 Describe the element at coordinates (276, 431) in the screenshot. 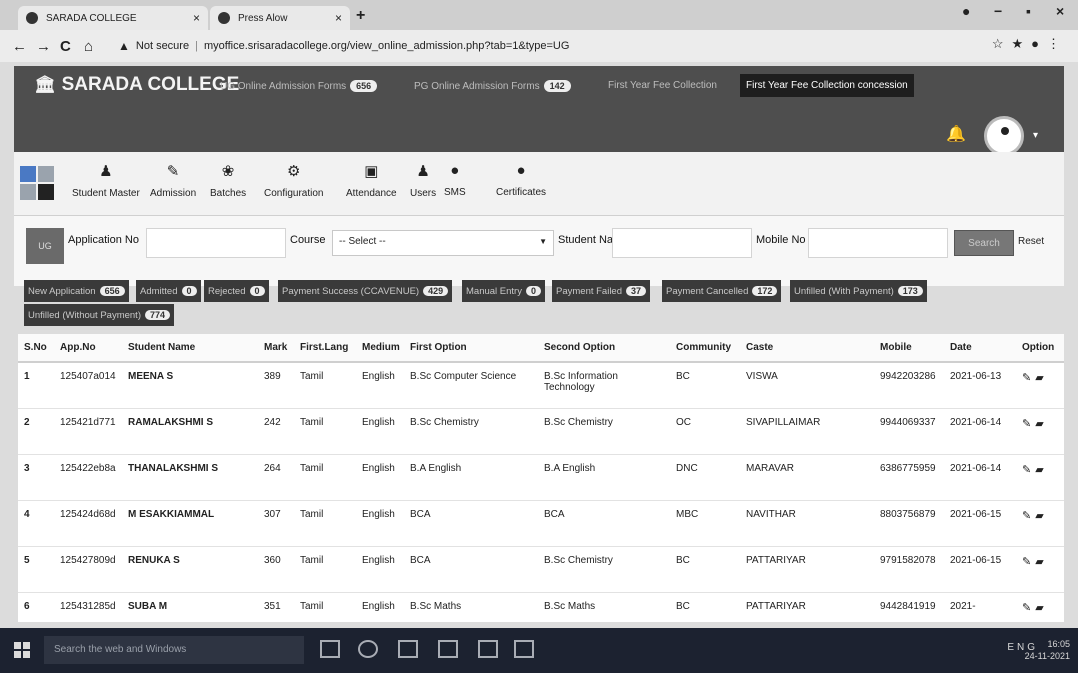

I see `cell-mark: 242` at that location.